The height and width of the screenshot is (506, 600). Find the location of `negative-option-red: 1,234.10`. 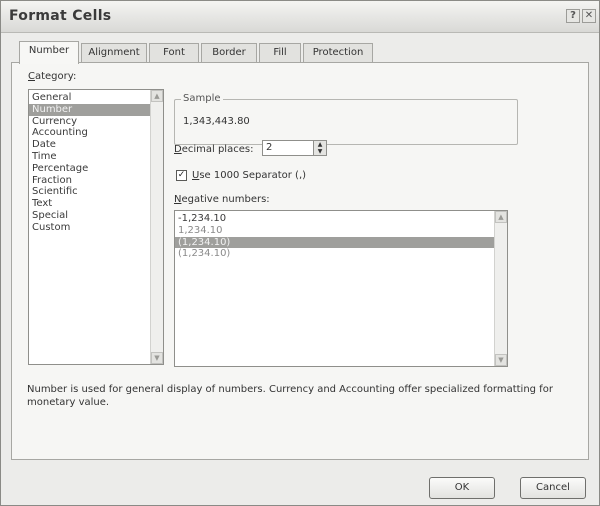

negative-option-red: 1,234.10 is located at coordinates (341, 231).